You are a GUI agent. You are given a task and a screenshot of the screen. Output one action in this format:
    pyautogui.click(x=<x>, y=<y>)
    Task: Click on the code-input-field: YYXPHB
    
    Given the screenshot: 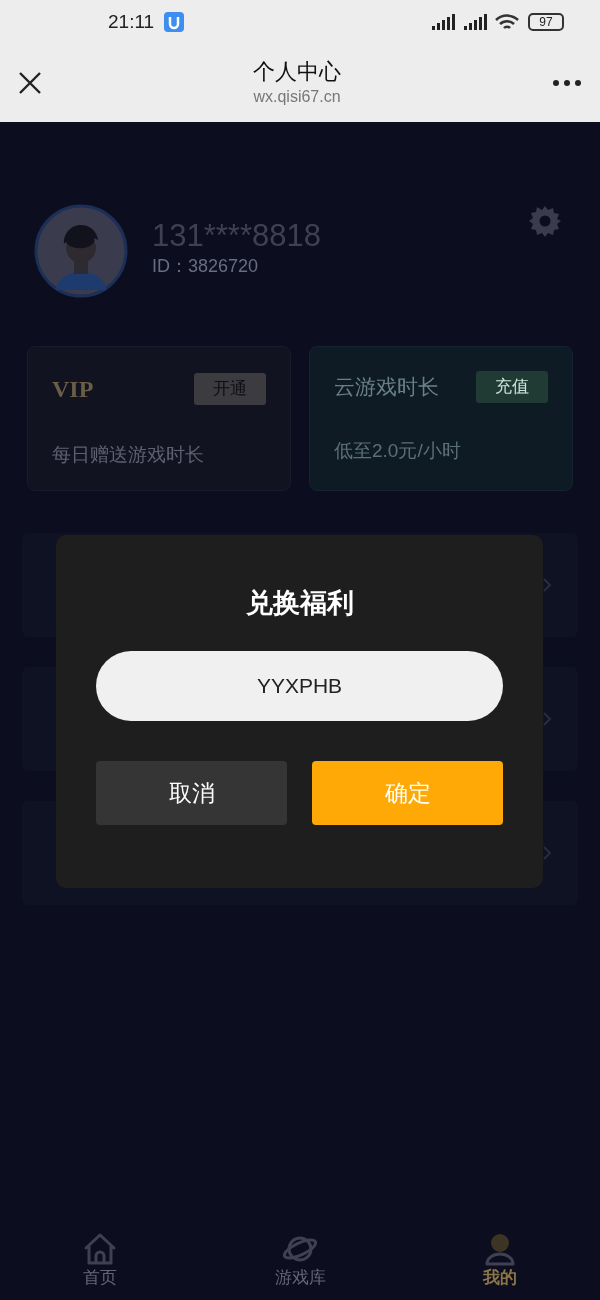 What is the action you would take?
    pyautogui.click(x=299, y=686)
    